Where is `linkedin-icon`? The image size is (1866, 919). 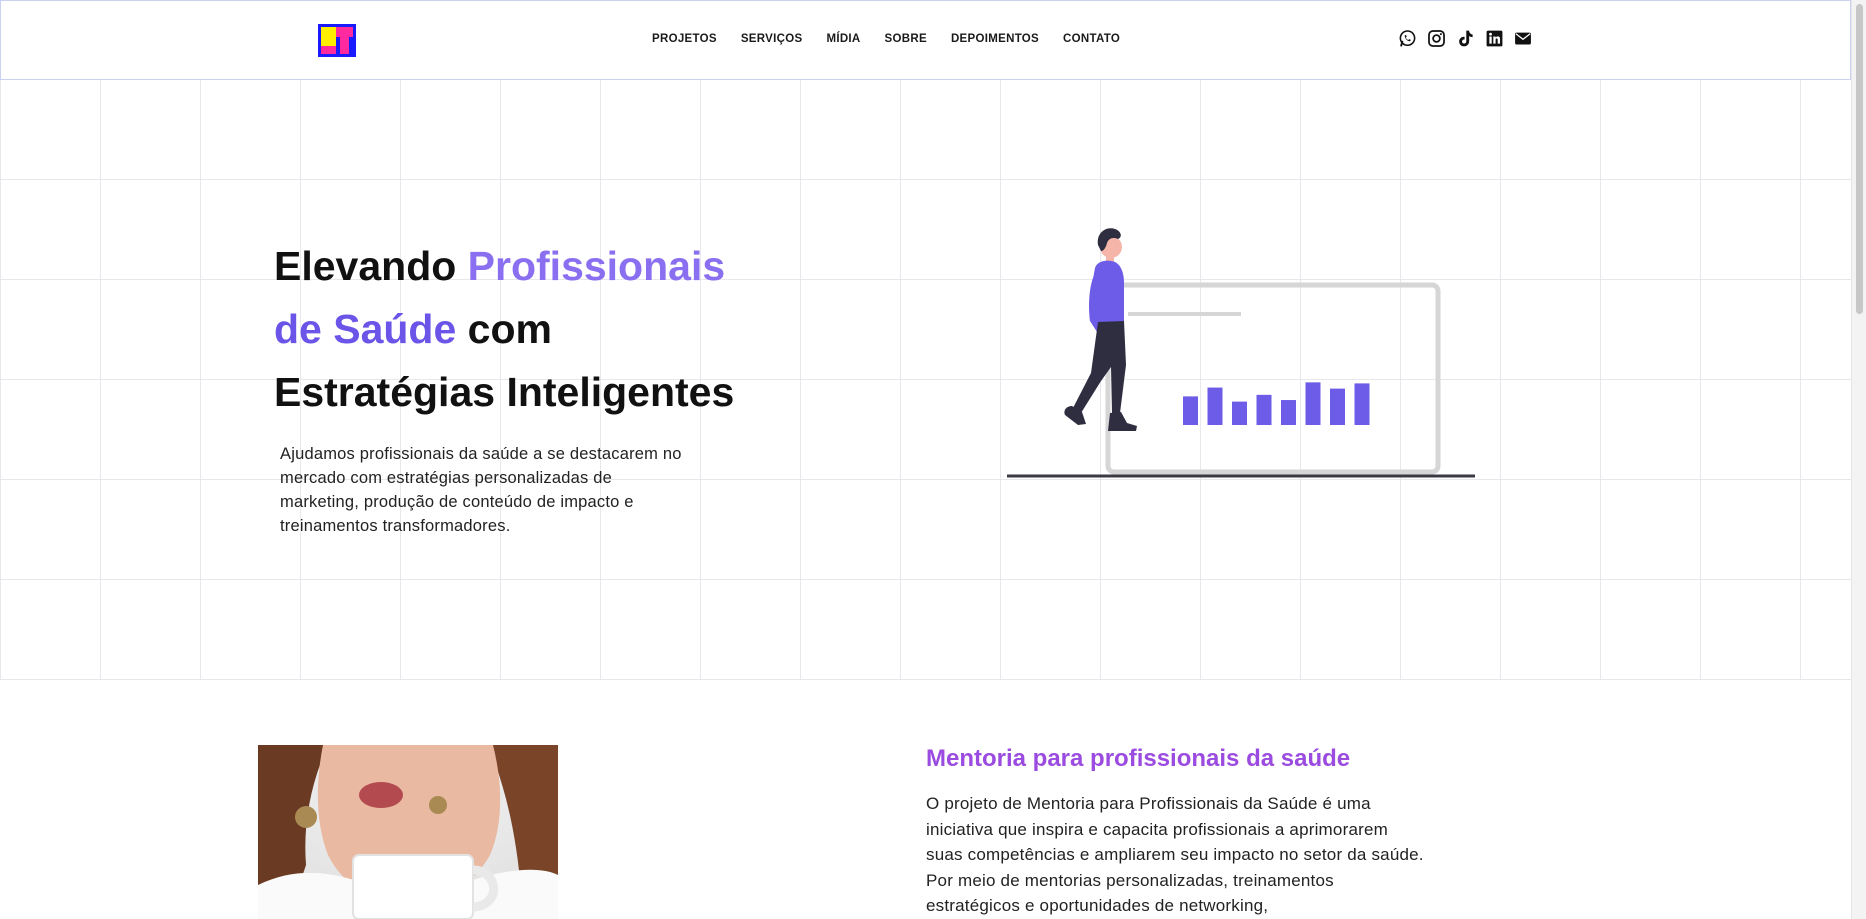 linkedin-icon is located at coordinates (1494, 38).